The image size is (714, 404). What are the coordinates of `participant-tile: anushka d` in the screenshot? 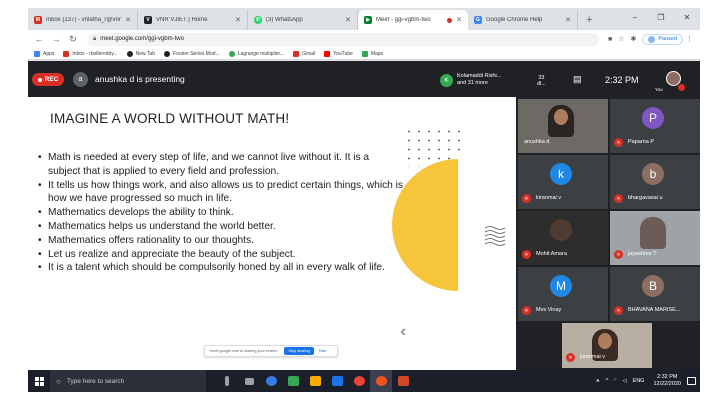 It's located at (563, 126).